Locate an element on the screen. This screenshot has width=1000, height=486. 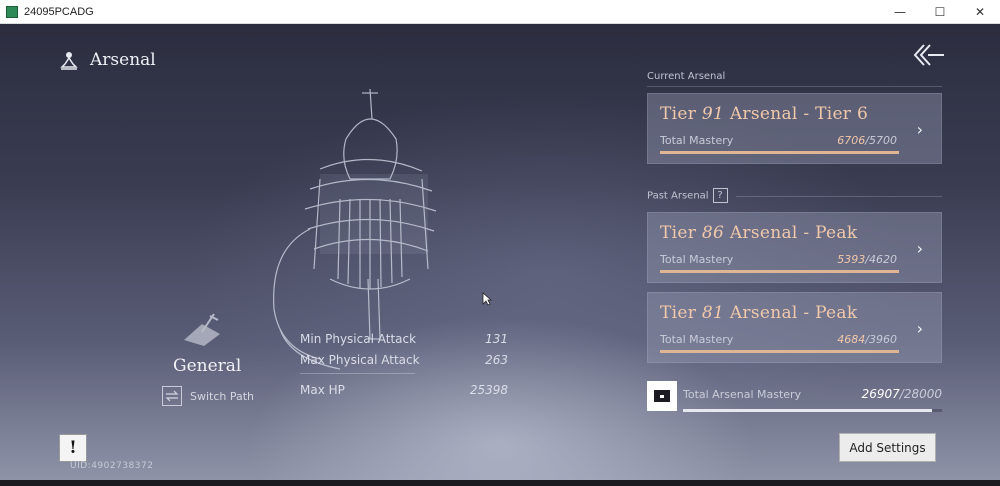
mouse-cursor-icon is located at coordinates (487, 299).